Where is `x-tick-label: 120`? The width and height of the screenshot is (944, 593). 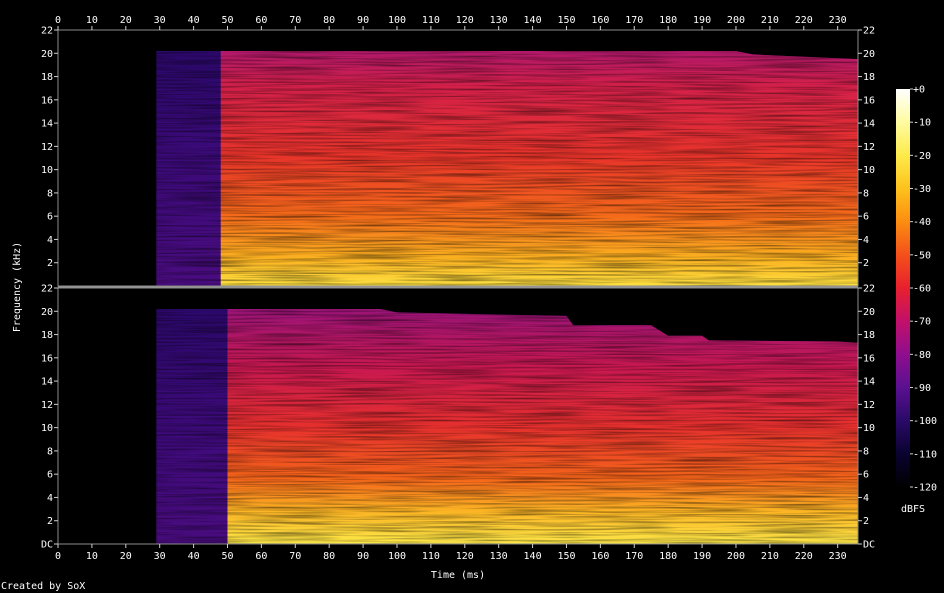 x-tick-label: 120 is located at coordinates (465, 556).